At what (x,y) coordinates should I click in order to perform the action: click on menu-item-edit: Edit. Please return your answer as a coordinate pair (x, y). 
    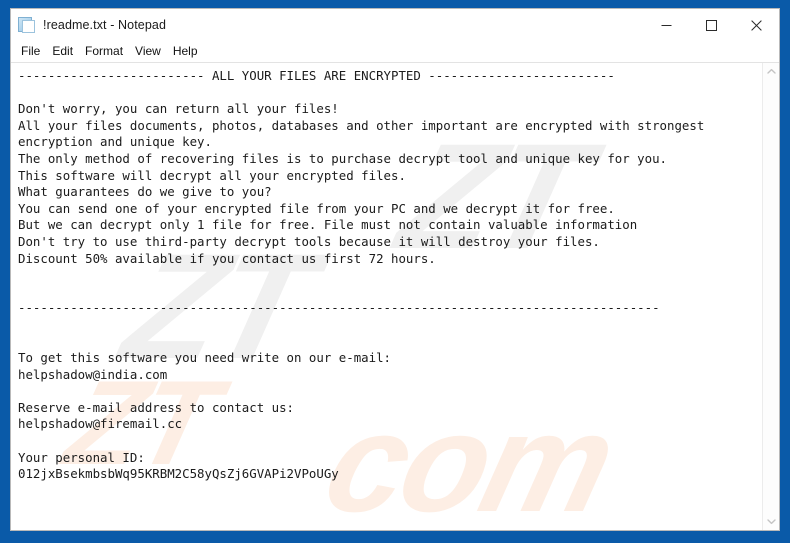
    Looking at the image, I should click on (62, 51).